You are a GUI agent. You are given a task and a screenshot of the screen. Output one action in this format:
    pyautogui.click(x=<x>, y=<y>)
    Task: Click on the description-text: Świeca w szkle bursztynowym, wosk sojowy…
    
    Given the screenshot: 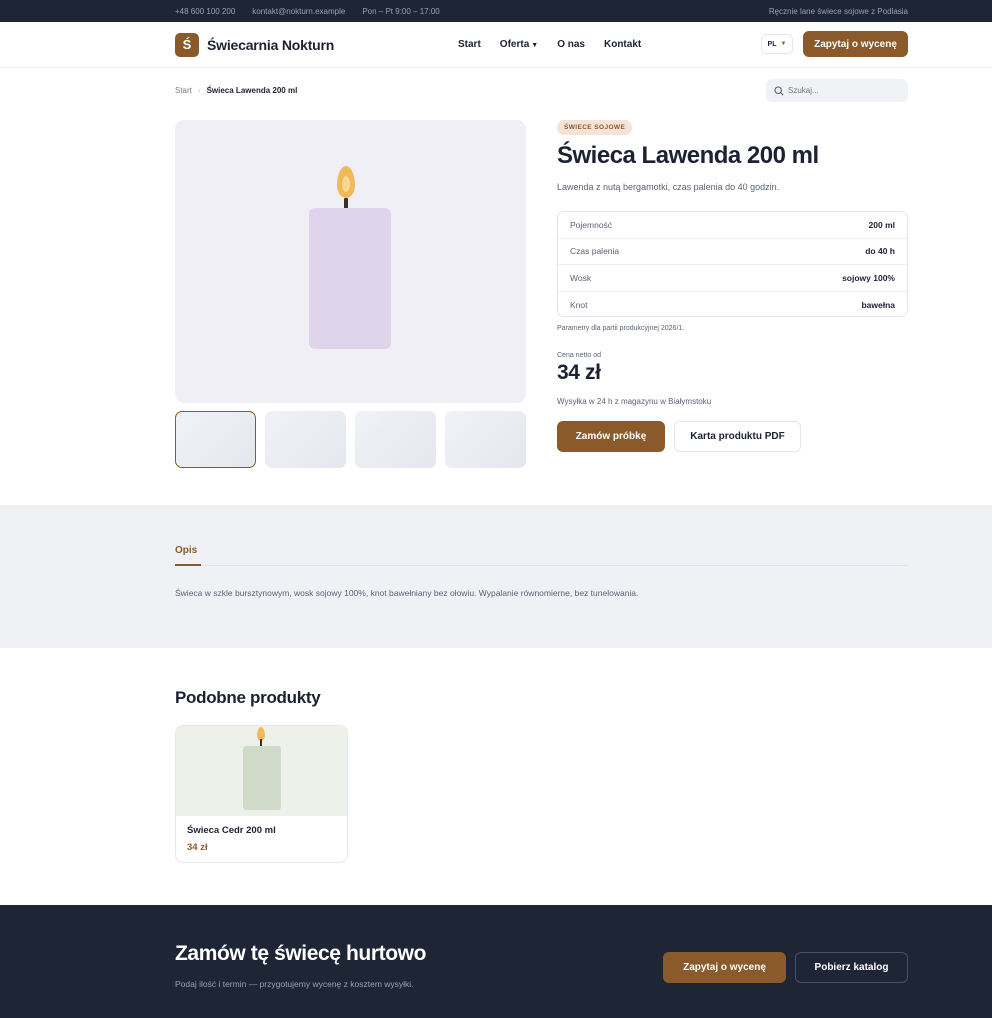 What is the action you would take?
    pyautogui.click(x=407, y=593)
    